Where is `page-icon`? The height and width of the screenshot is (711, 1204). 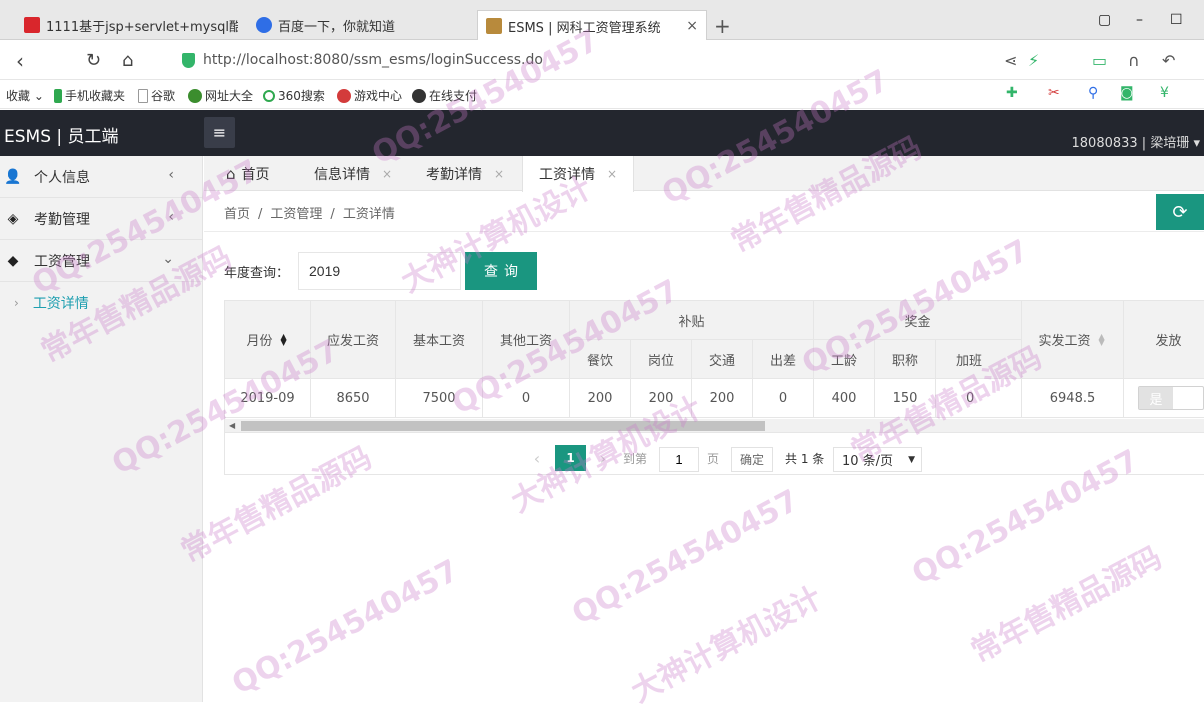
page-icon is located at coordinates (143, 95).